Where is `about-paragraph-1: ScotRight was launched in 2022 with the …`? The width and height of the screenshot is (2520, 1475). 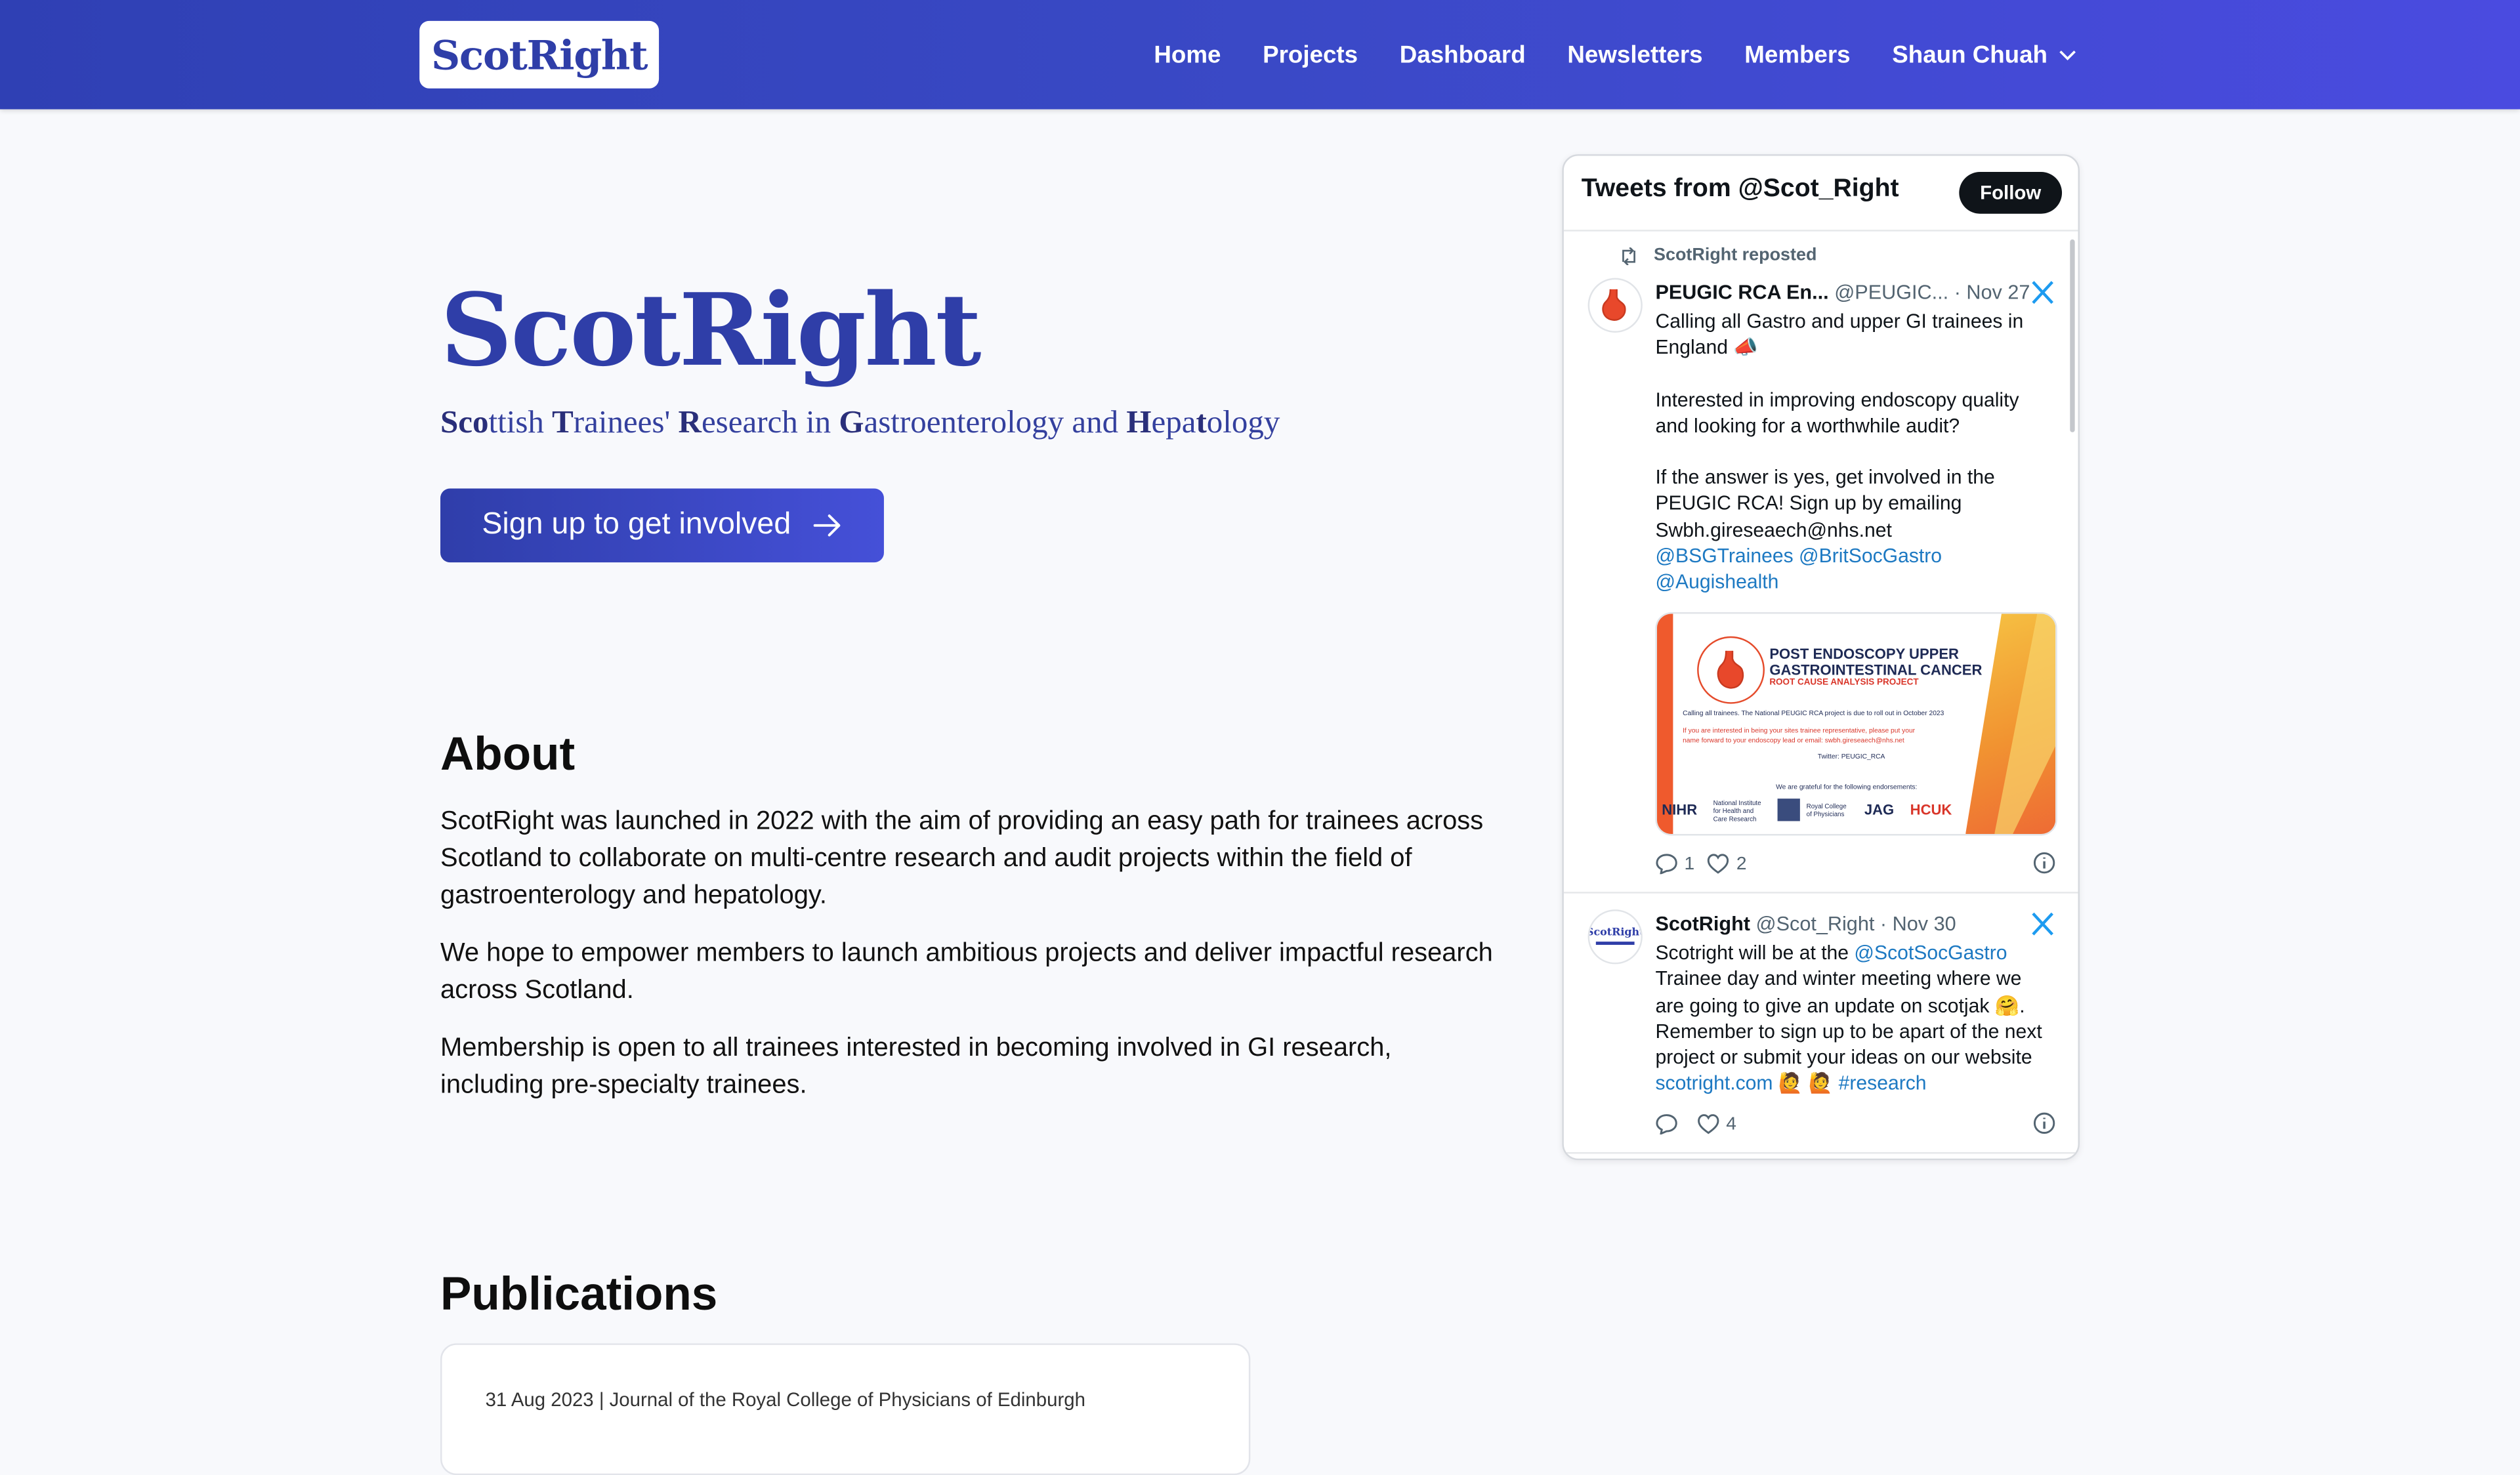 about-paragraph-1: ScotRight was launched in 2022 with the … is located at coordinates (962, 858).